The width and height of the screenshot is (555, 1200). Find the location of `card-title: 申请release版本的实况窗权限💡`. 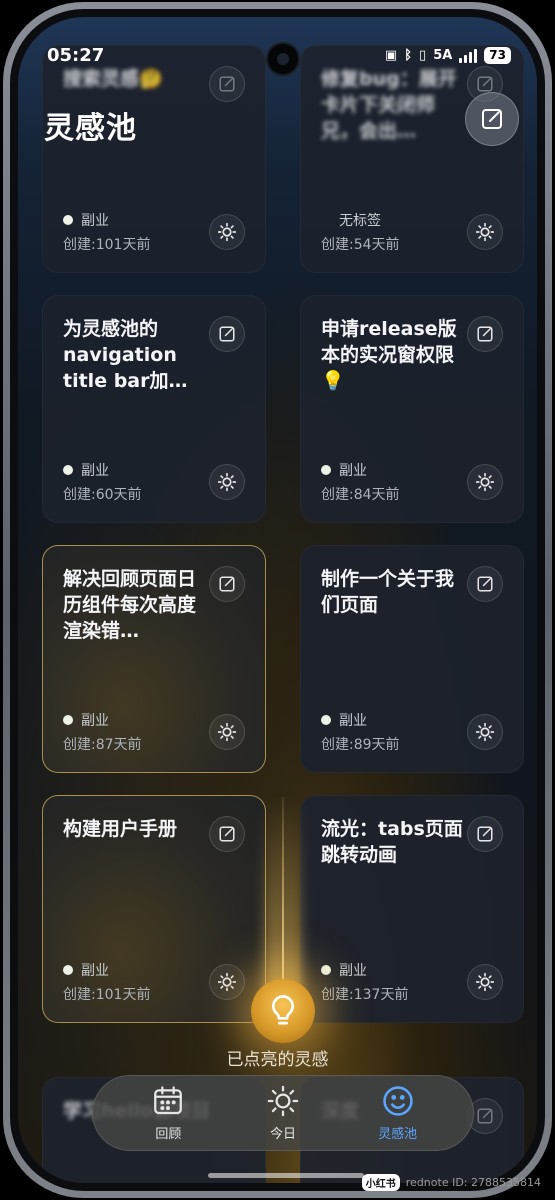

card-title: 申请release版本的实况窗权限💡 is located at coordinates (389, 355).